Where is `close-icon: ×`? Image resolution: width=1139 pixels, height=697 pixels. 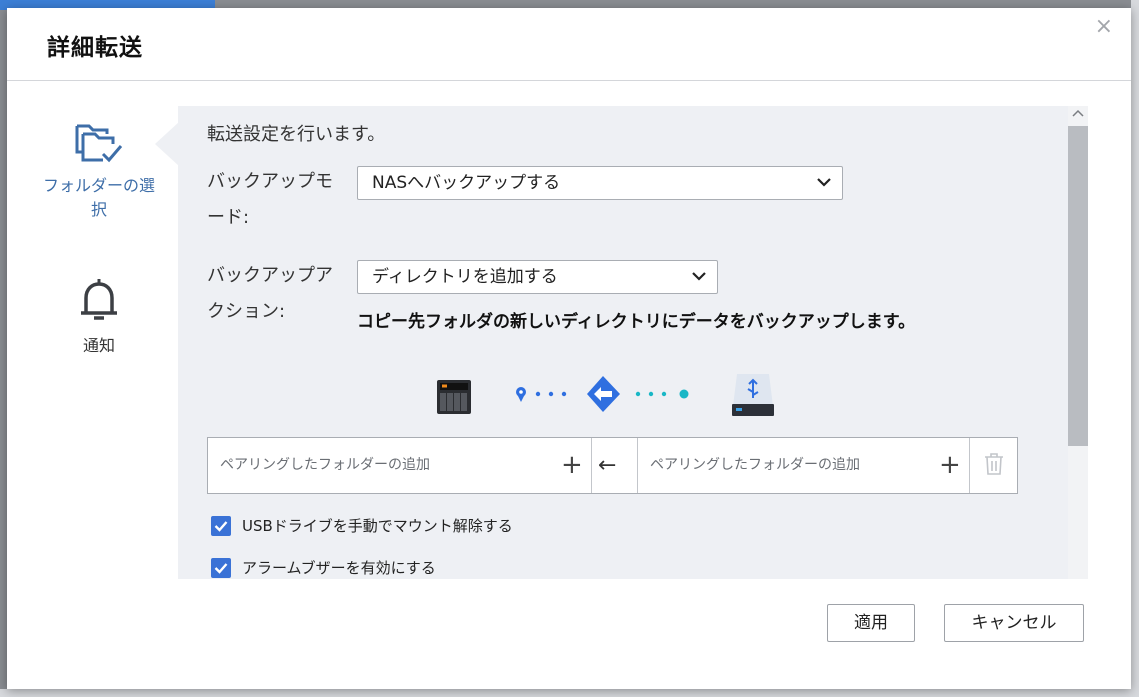
close-icon: × is located at coordinates (1104, 26).